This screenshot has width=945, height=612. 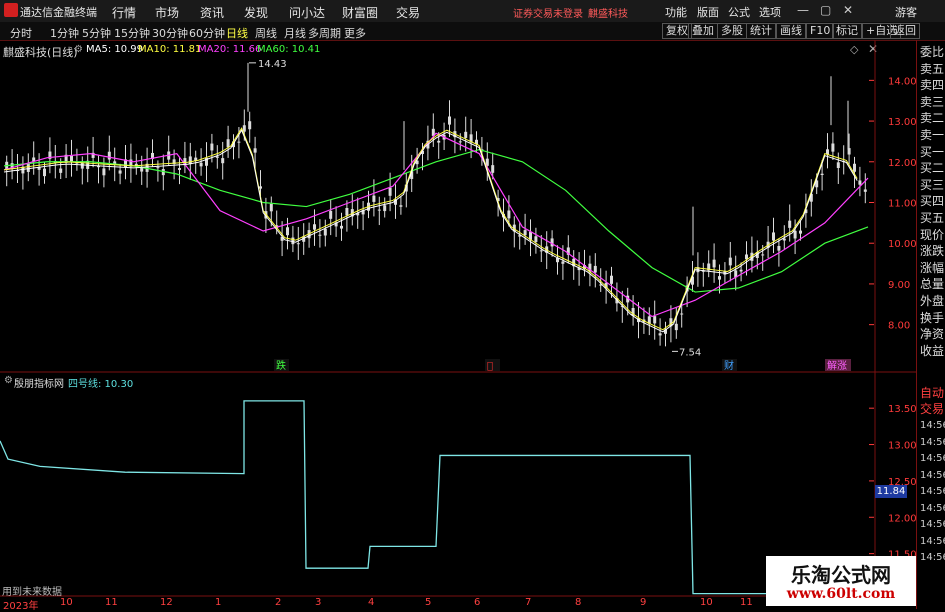 What do you see at coordinates (932, 118) in the screenshot?
I see `side-item-4: 卖二` at bounding box center [932, 118].